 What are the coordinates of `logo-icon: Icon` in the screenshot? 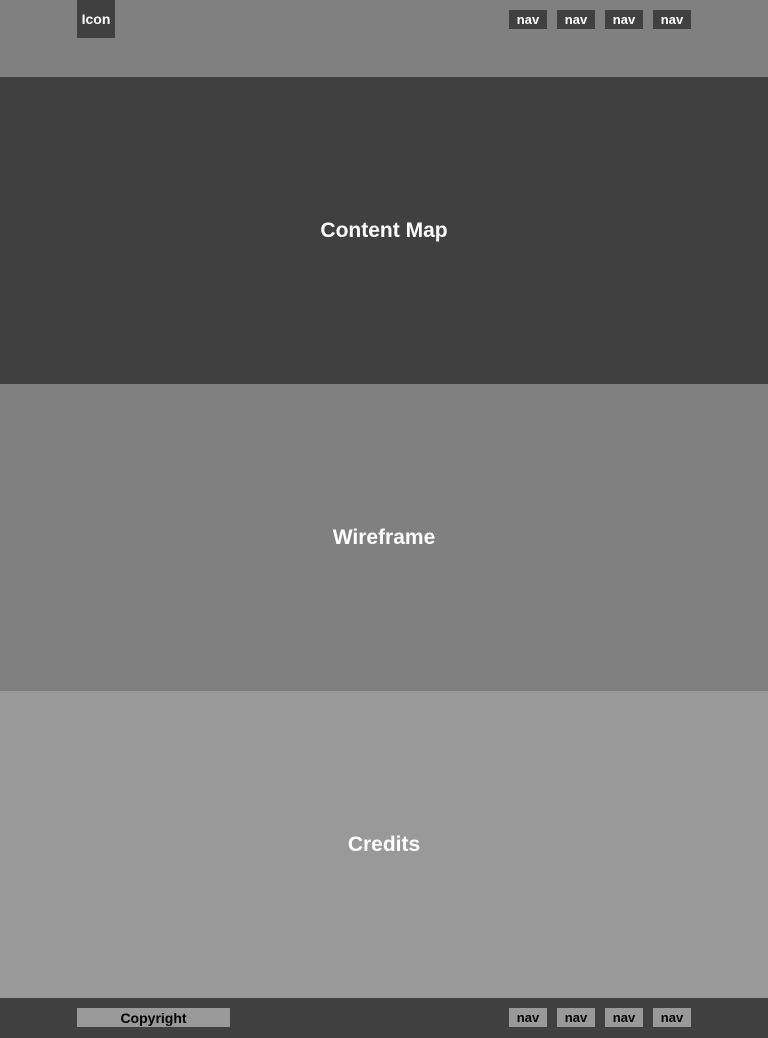 It's located at (96, 19).